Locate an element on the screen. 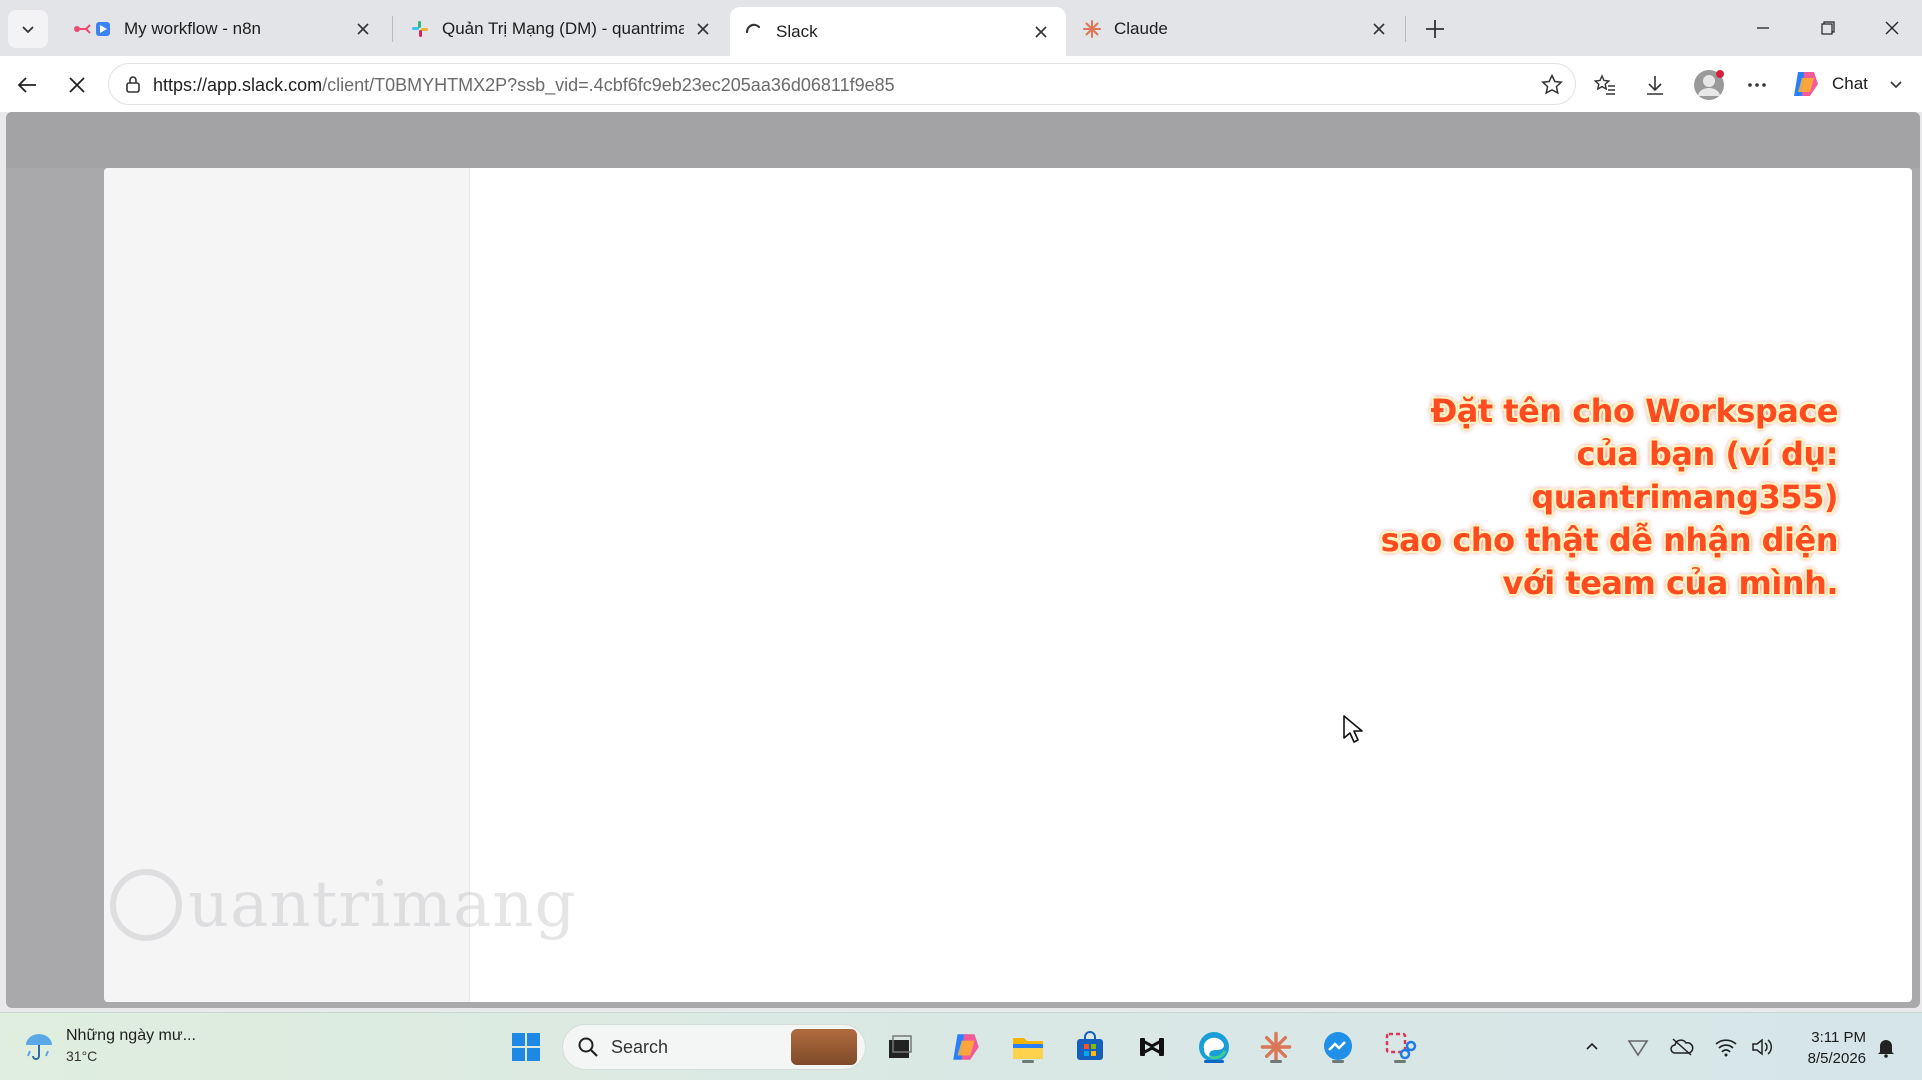 This screenshot has height=1080, width=1922. restore-icon is located at coordinates (1828, 28).